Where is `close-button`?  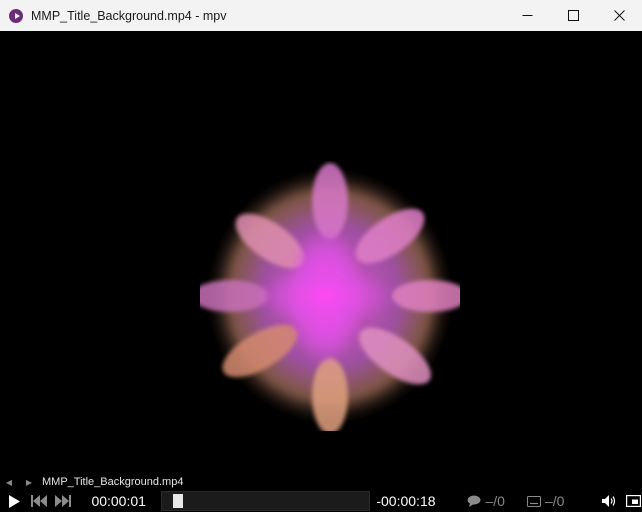
close-button is located at coordinates (619, 15).